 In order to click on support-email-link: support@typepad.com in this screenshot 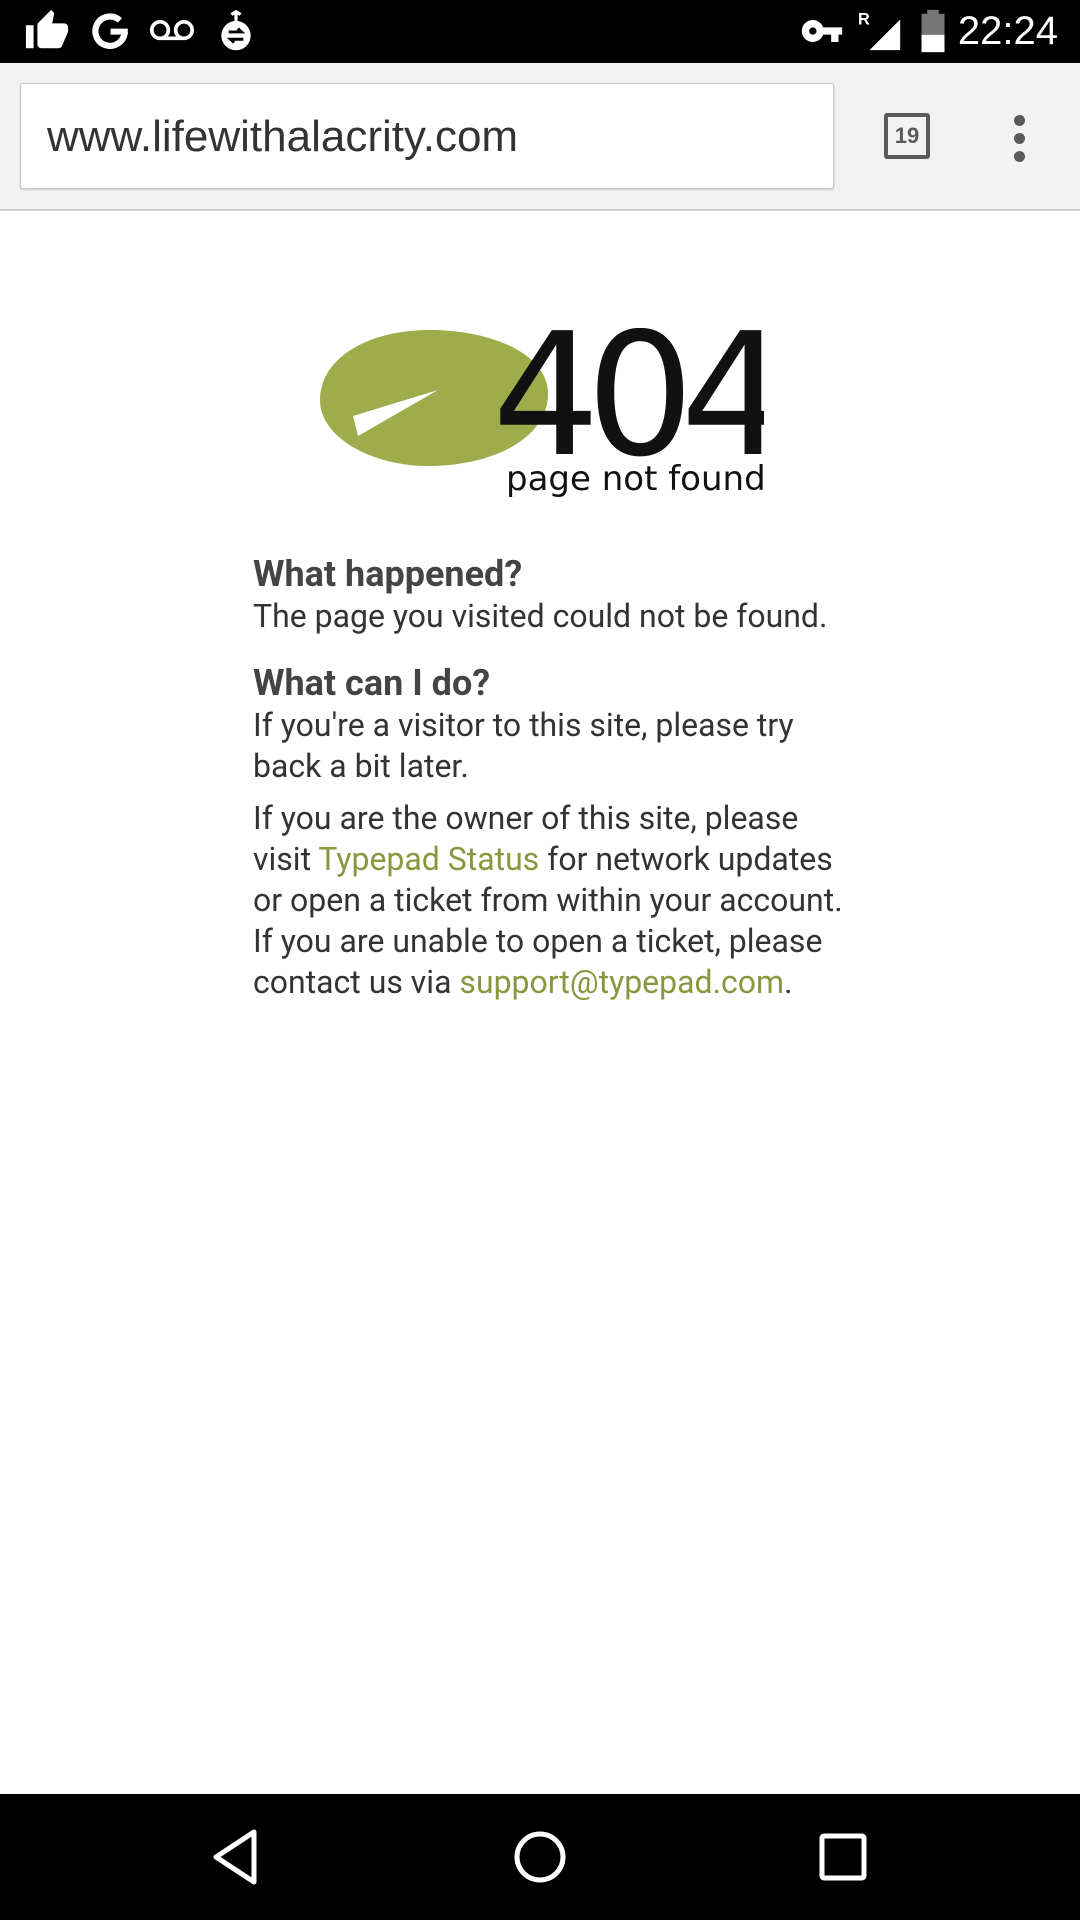, I will do `click(621, 982)`.